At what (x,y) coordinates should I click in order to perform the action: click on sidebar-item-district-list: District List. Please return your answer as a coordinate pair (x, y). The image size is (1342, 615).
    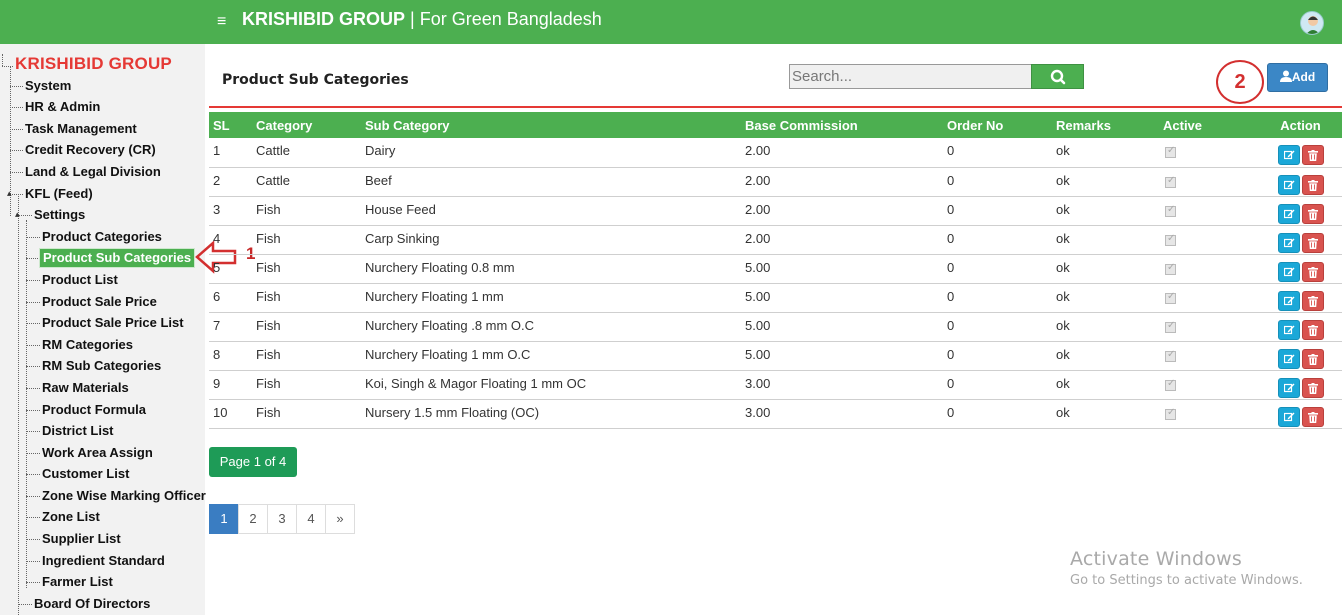
    Looking at the image, I should click on (78, 431).